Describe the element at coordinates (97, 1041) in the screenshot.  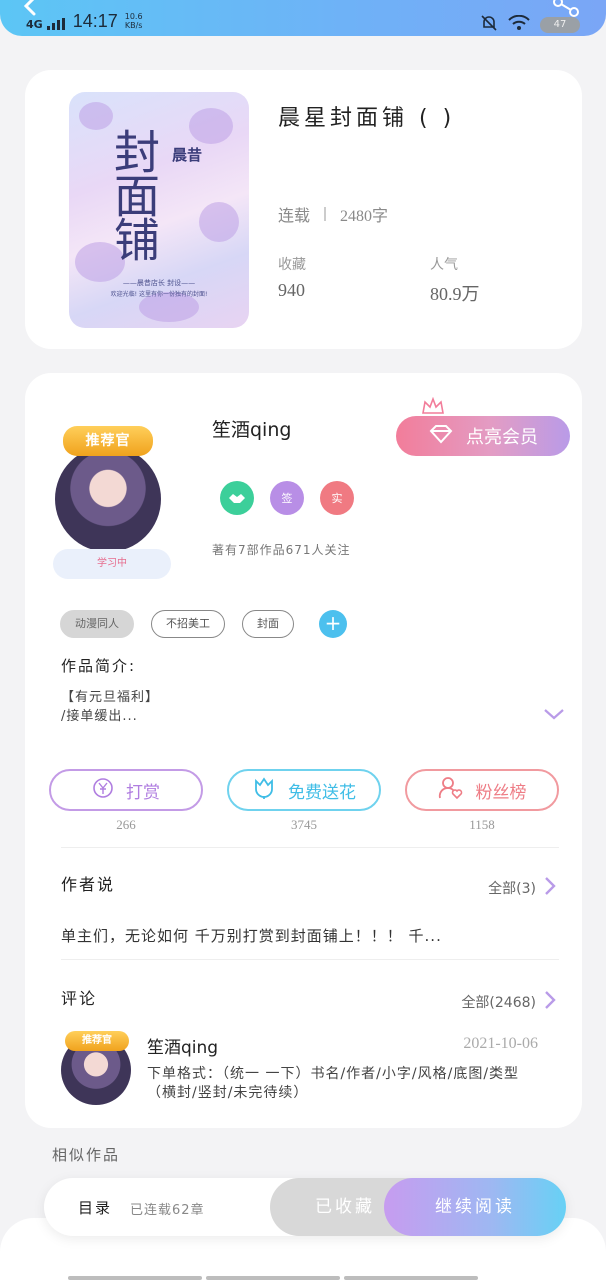
I see `comment-recommend-badge: 推荐官` at that location.